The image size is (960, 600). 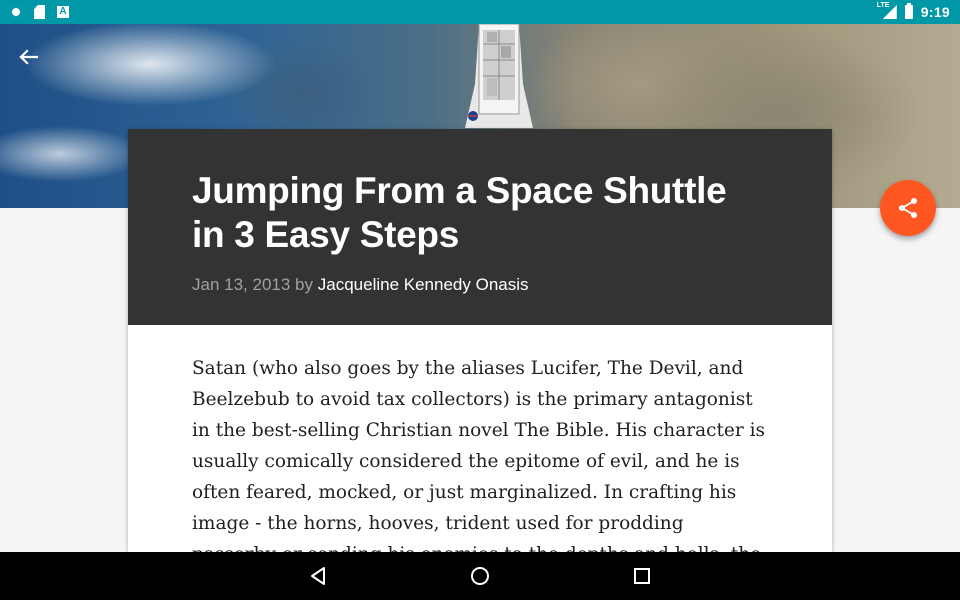 What do you see at coordinates (499, 76) in the screenshot?
I see `space-shuttle-image` at bounding box center [499, 76].